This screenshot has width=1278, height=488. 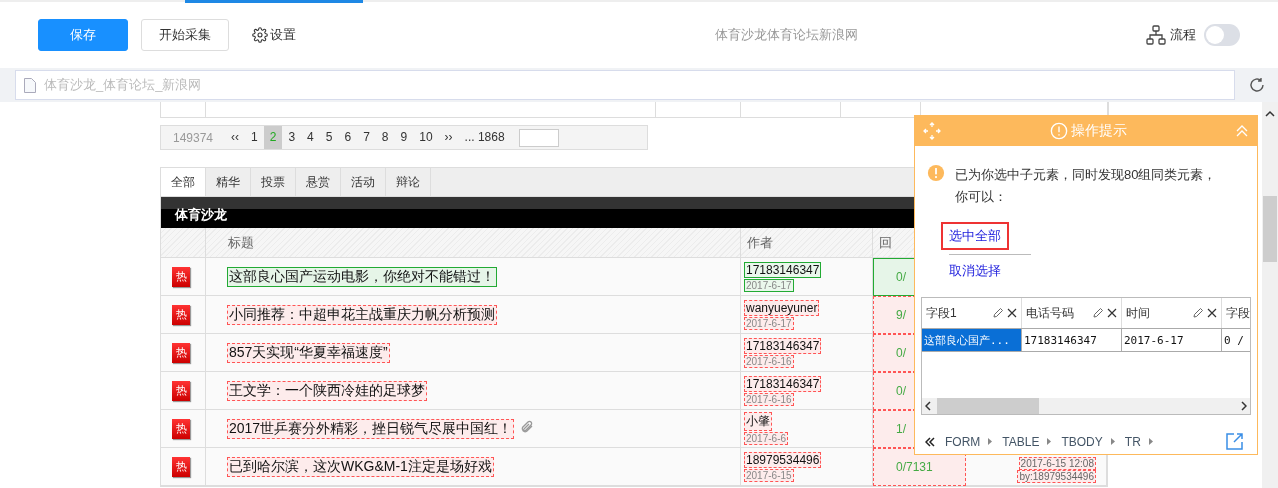 What do you see at coordinates (348, 137) in the screenshot?
I see `page-link: 6` at bounding box center [348, 137].